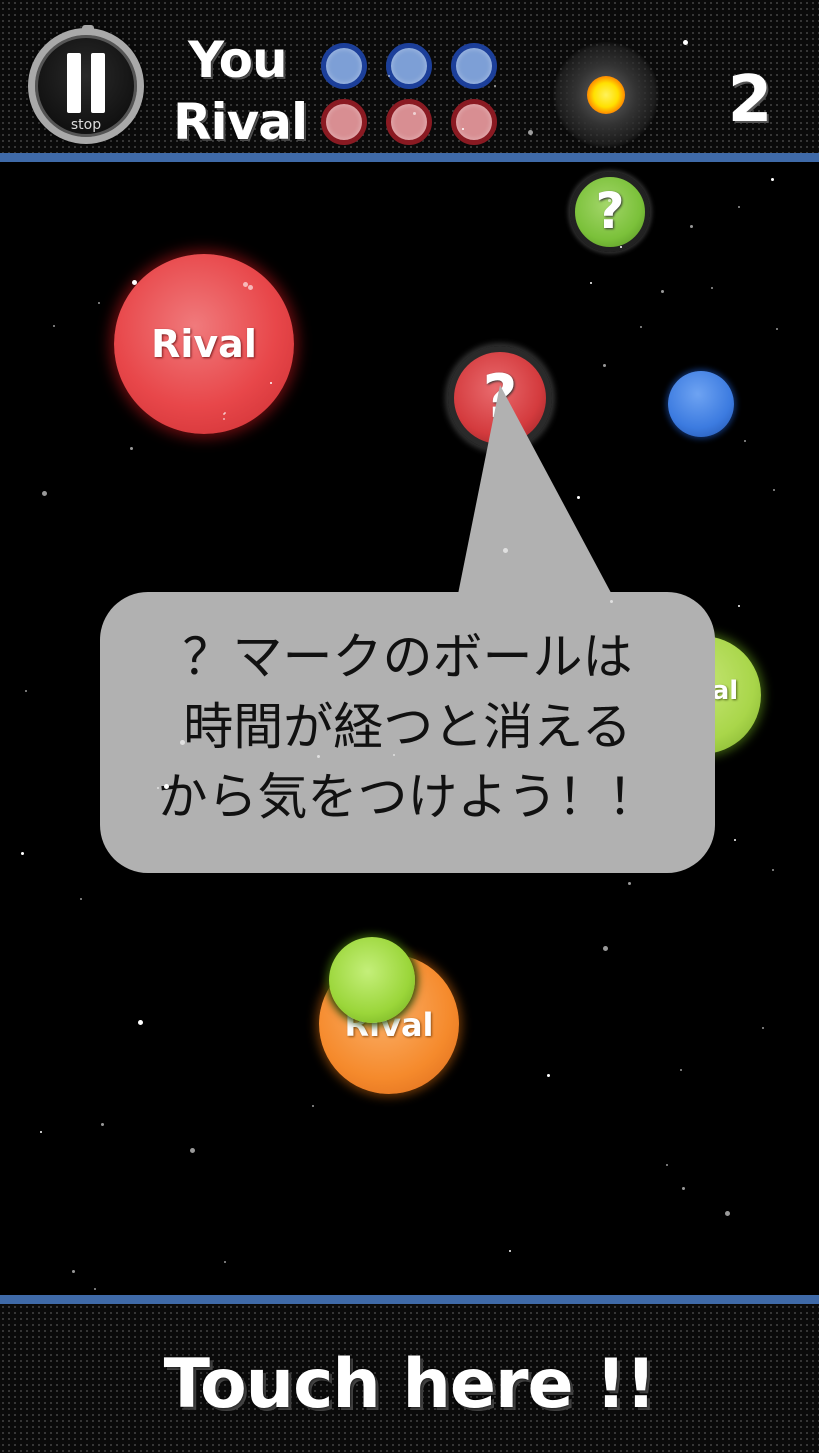 The width and height of the screenshot is (819, 1453). I want to click on footer-divider, so click(409, 1299).